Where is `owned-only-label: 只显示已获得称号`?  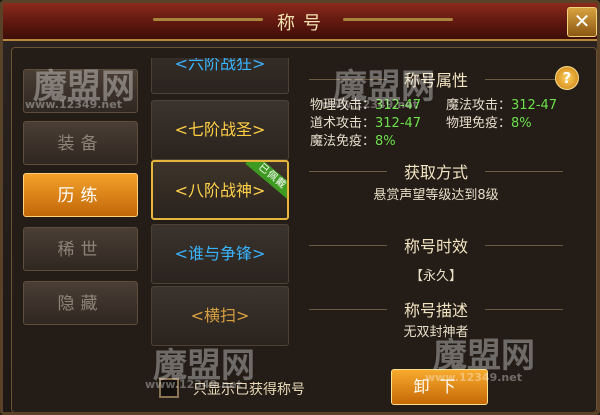 owned-only-label: 只显示已获得称号 is located at coordinates (249, 390).